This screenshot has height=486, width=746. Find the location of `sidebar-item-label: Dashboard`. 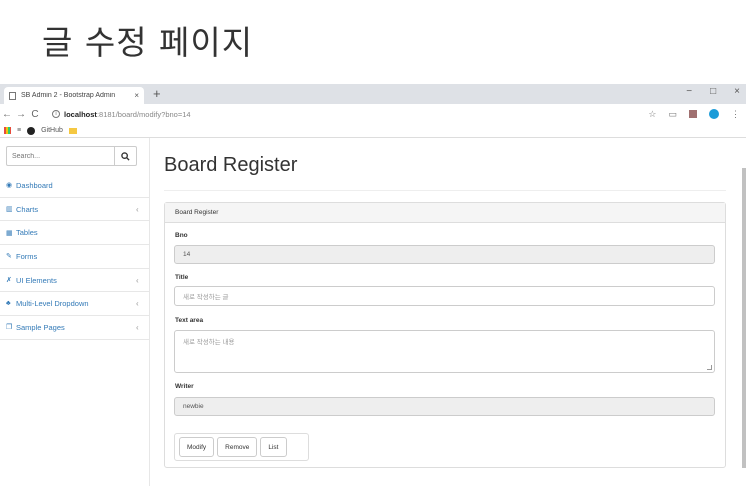

sidebar-item-label: Dashboard is located at coordinates (34, 185).